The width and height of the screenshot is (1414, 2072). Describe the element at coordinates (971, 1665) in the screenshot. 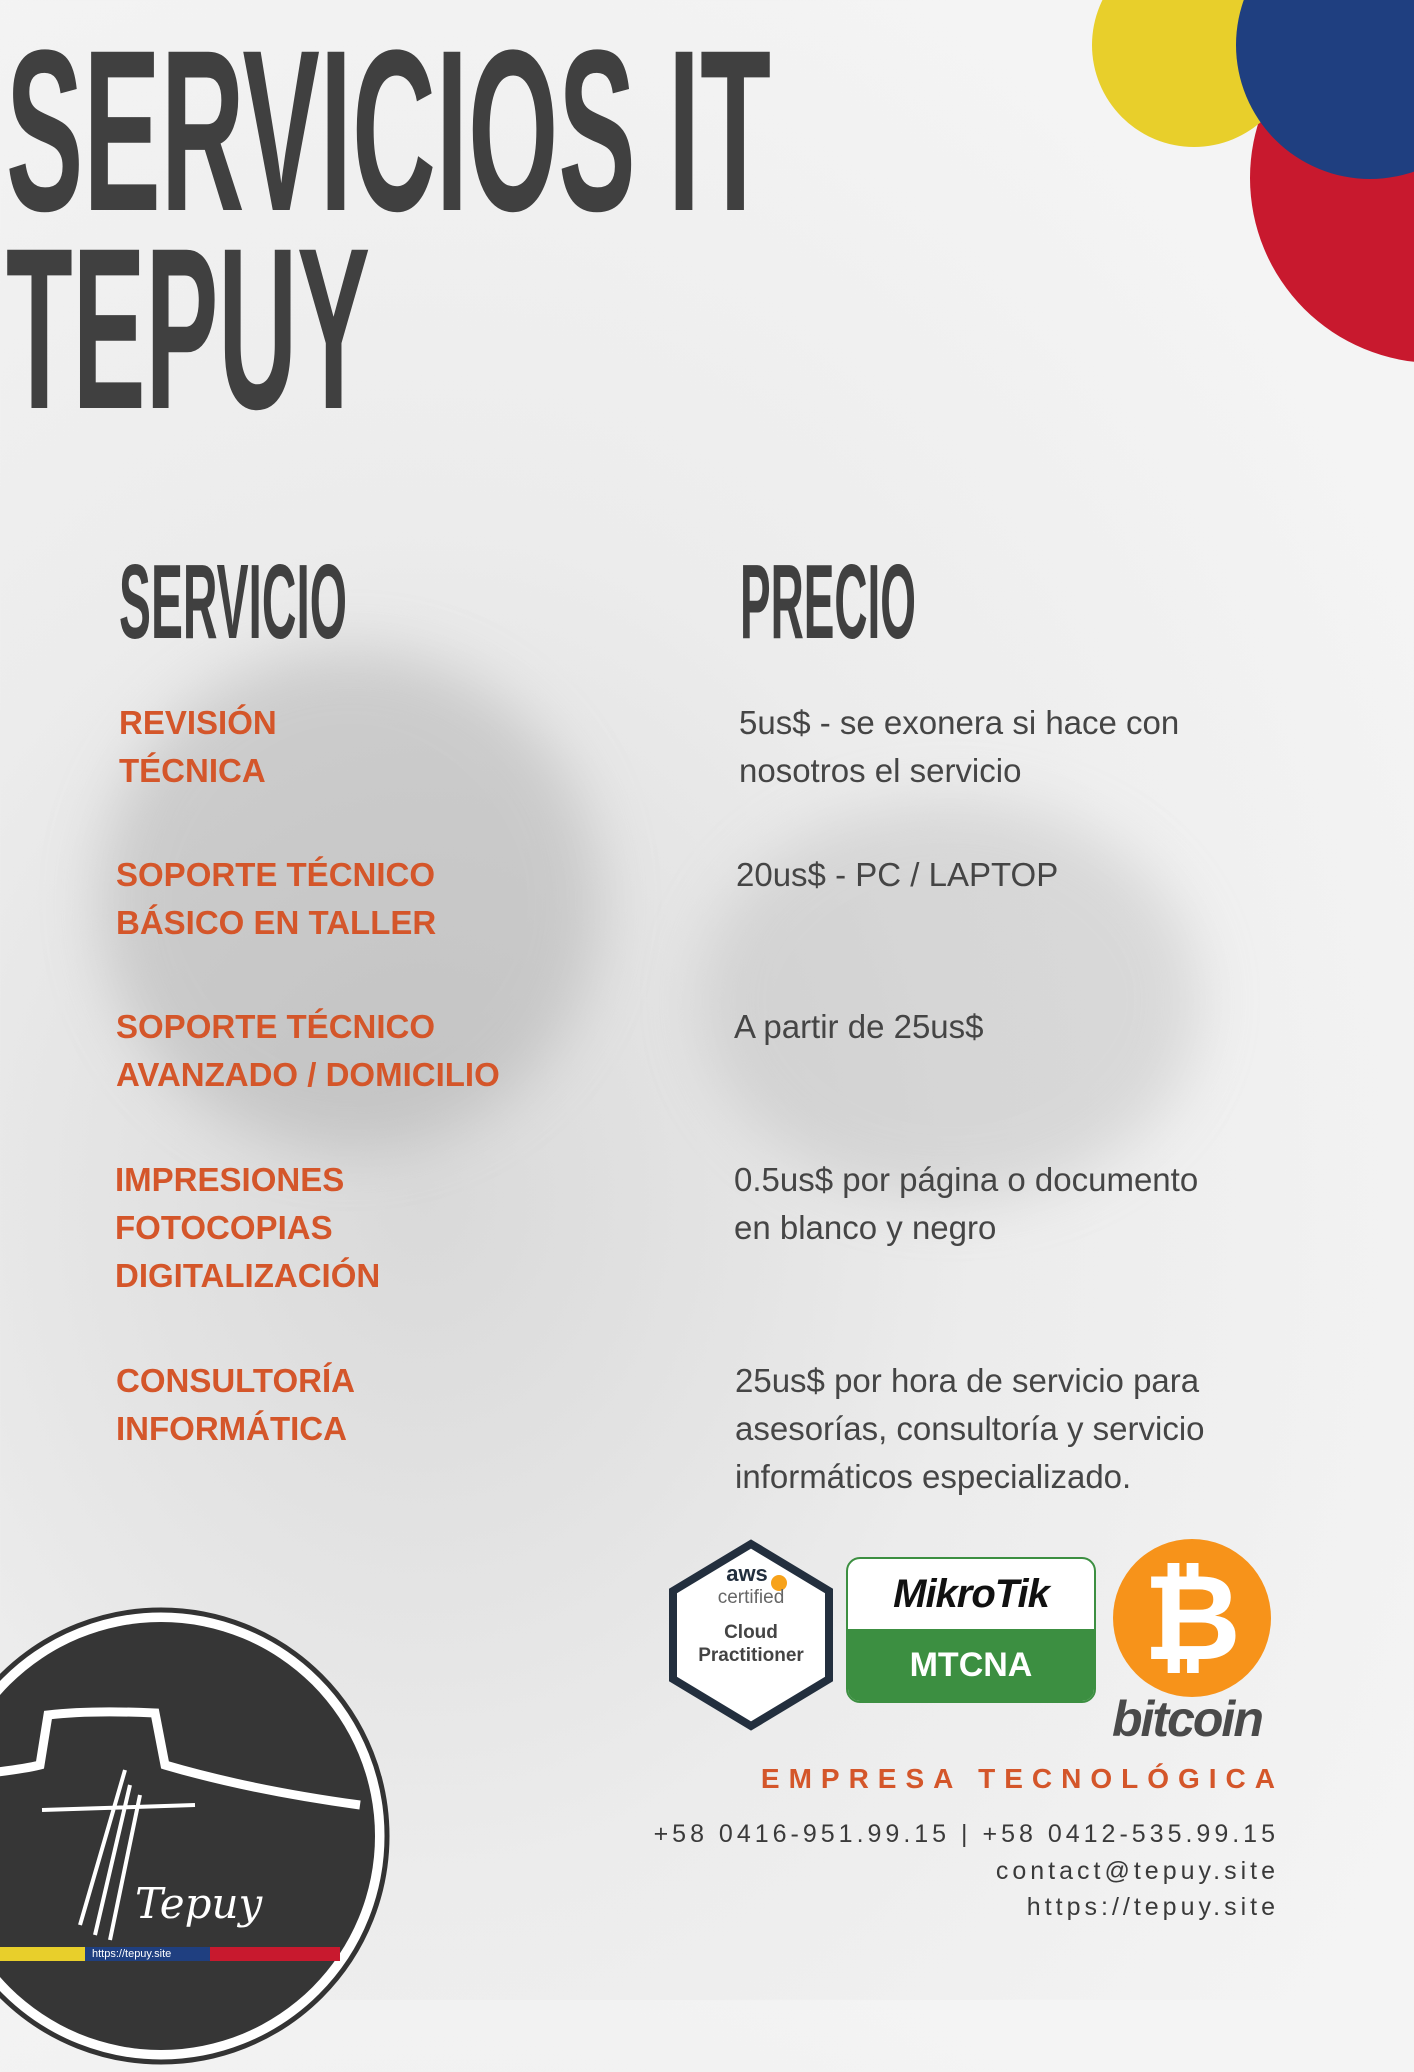

I see `mtcna-label: MTCNA` at that location.